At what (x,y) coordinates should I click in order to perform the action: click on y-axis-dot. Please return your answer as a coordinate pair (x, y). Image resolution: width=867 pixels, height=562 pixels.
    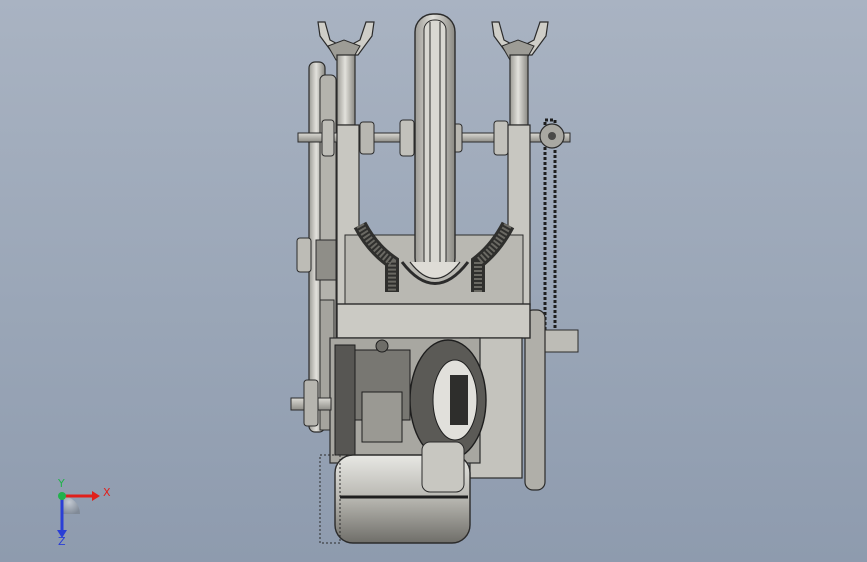
    Looking at the image, I should click on (62, 496).